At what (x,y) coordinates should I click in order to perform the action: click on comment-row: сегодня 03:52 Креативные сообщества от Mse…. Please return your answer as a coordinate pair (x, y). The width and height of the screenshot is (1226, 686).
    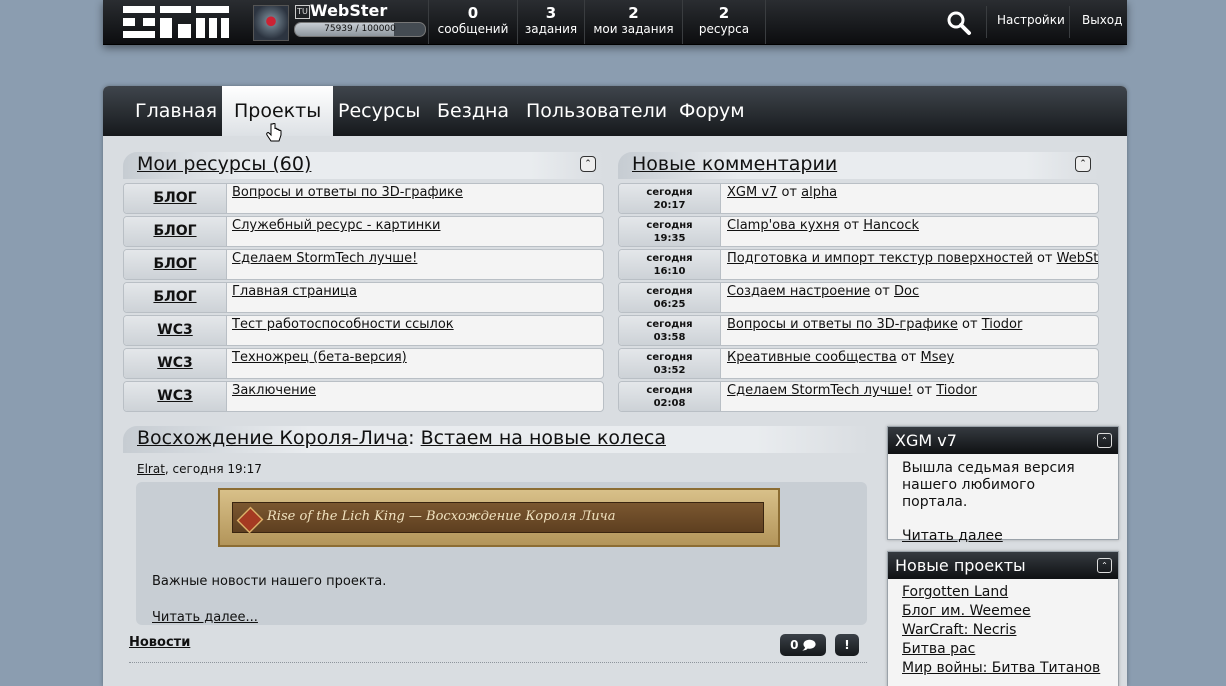
    Looking at the image, I should click on (858, 363).